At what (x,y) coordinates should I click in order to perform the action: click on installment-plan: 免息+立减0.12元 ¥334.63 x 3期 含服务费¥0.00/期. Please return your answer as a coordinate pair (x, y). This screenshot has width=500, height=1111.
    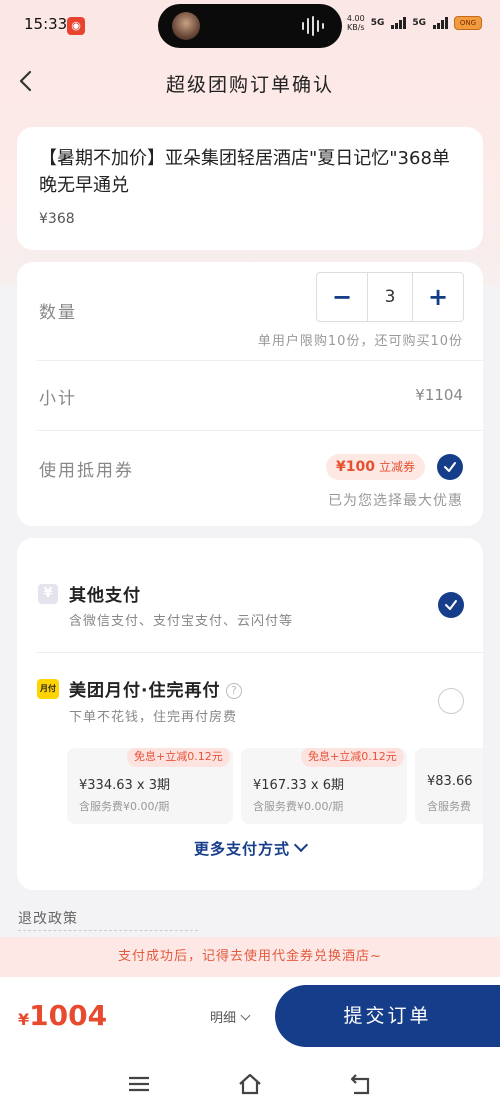
    Looking at the image, I should click on (150, 786).